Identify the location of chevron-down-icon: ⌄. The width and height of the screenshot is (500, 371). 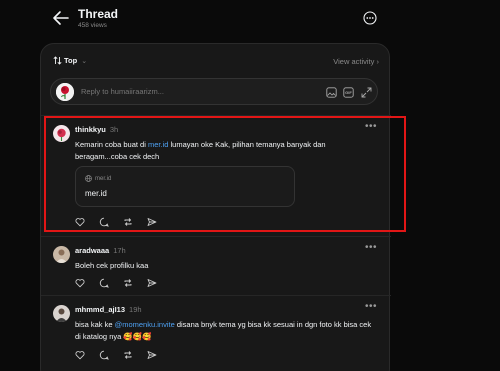
(84, 61).